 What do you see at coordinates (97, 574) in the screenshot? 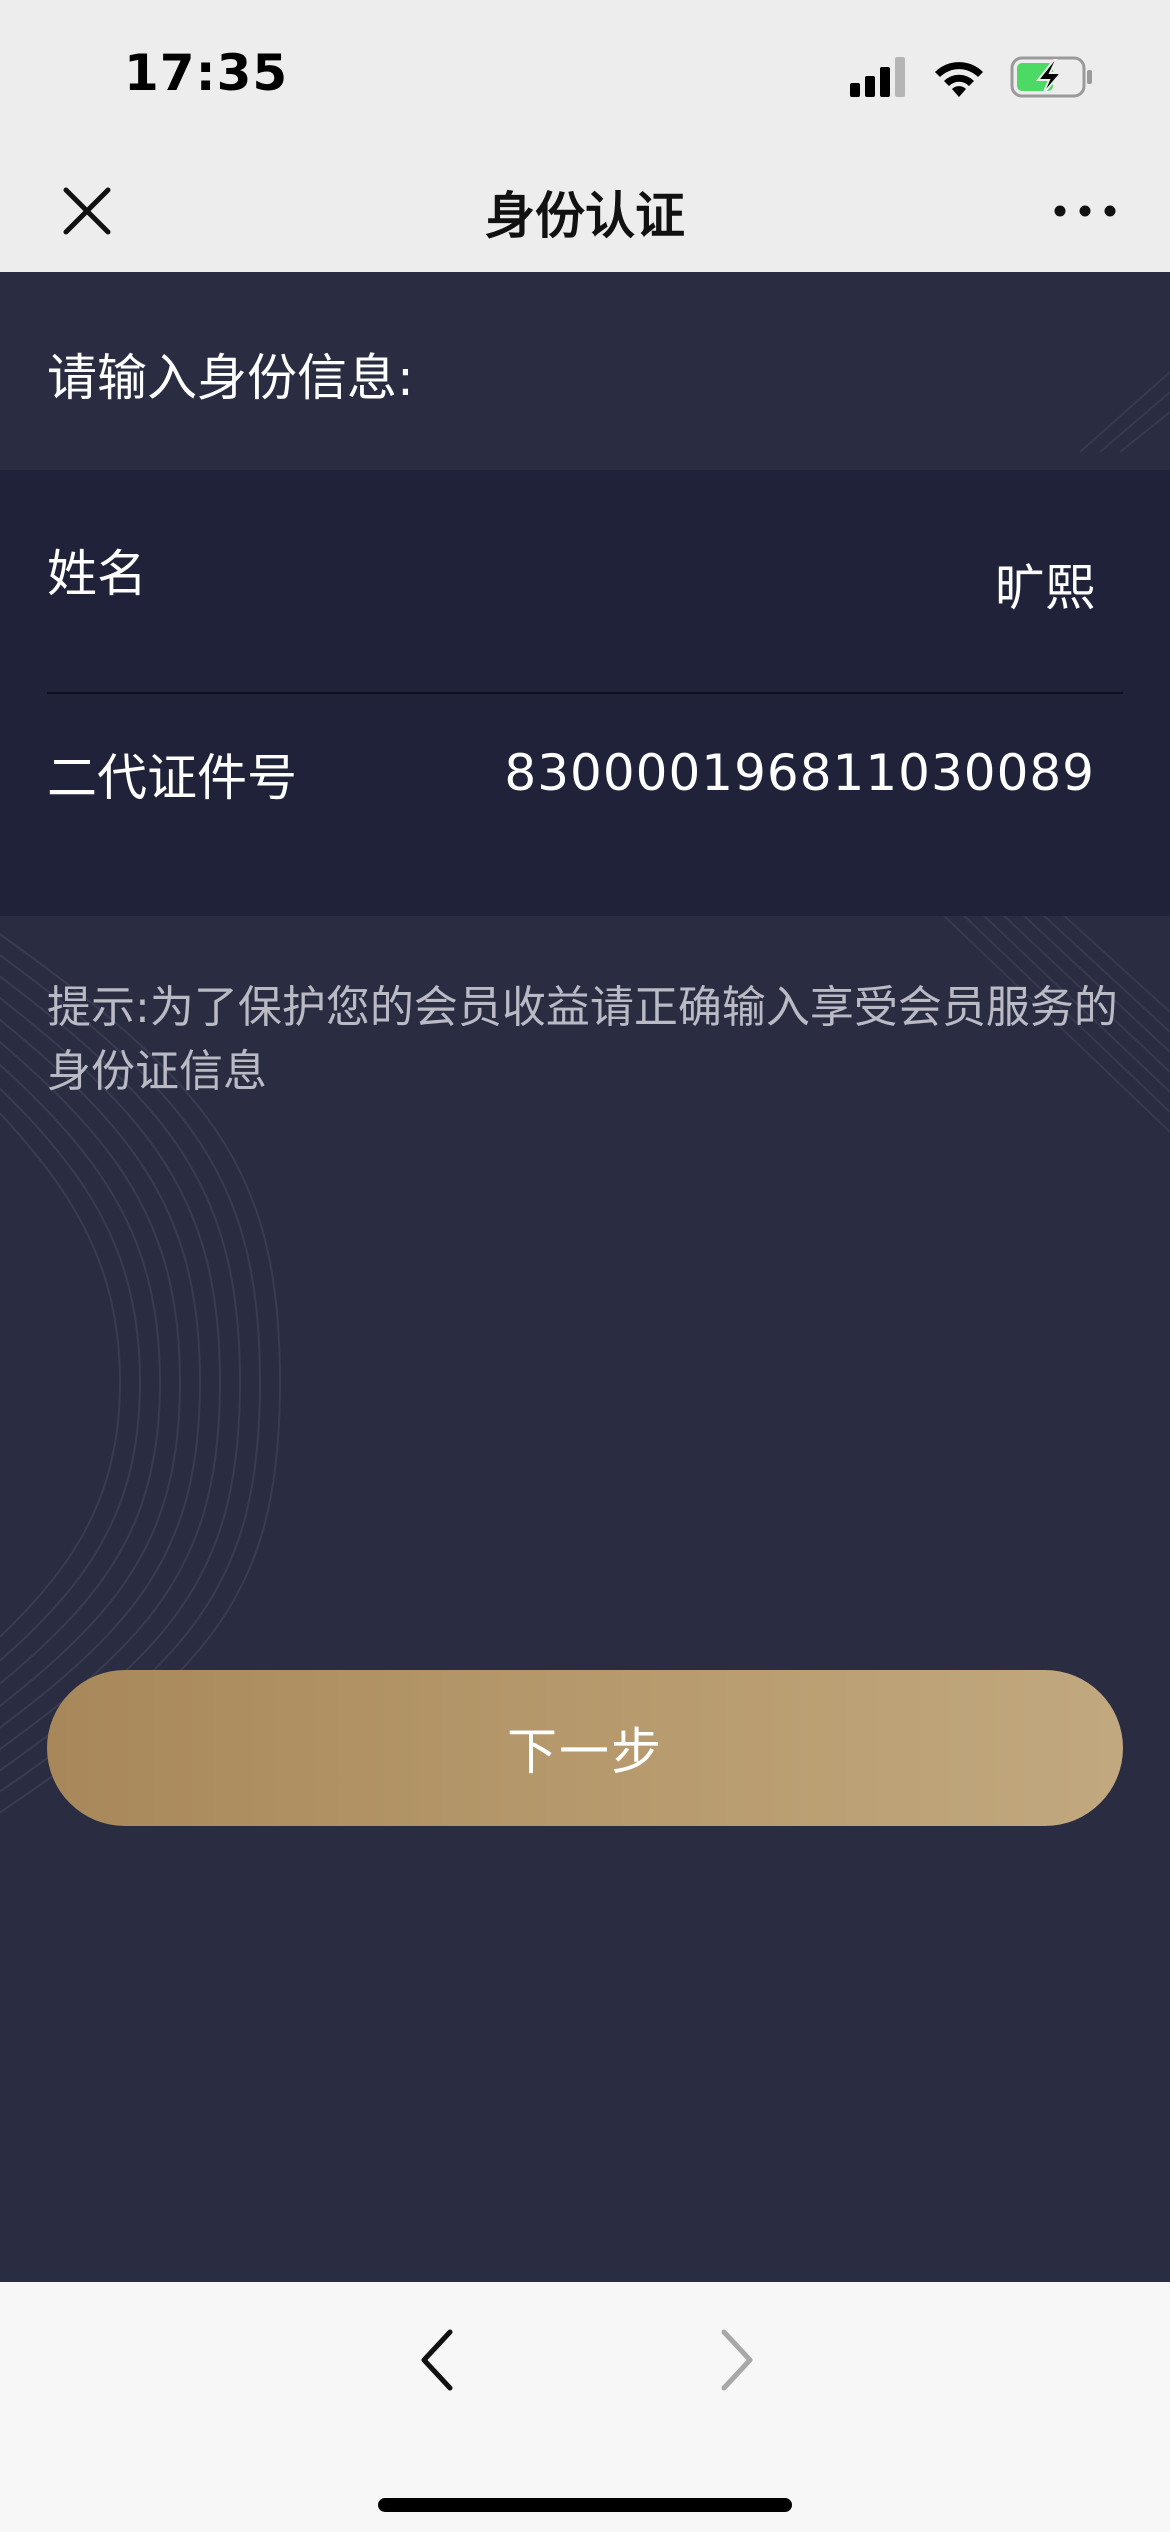
I see `name-label: 姓名` at bounding box center [97, 574].